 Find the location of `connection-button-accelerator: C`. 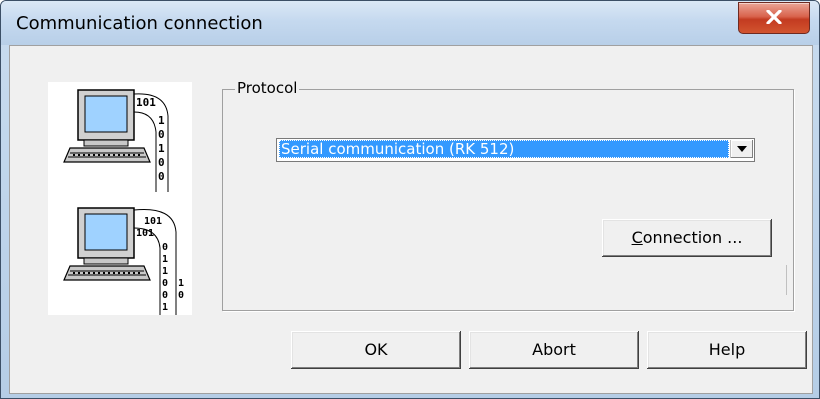

connection-button-accelerator: C is located at coordinates (637, 237).